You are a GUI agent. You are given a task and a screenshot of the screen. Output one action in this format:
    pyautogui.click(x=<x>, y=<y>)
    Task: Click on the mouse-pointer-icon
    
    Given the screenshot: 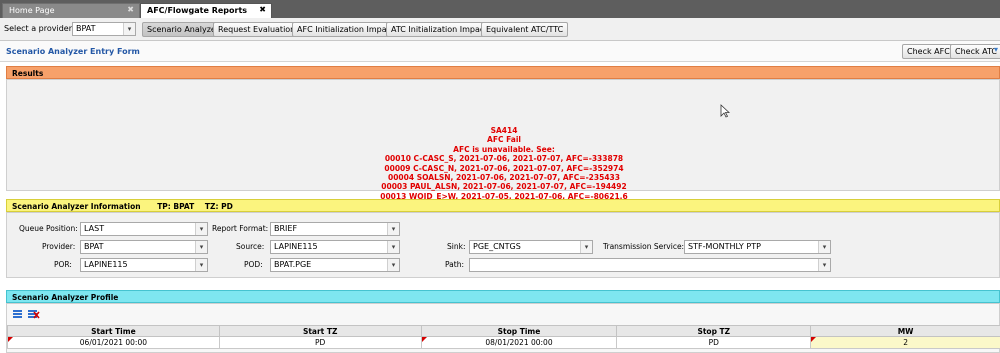 What is the action you would take?
    pyautogui.click(x=725, y=111)
    